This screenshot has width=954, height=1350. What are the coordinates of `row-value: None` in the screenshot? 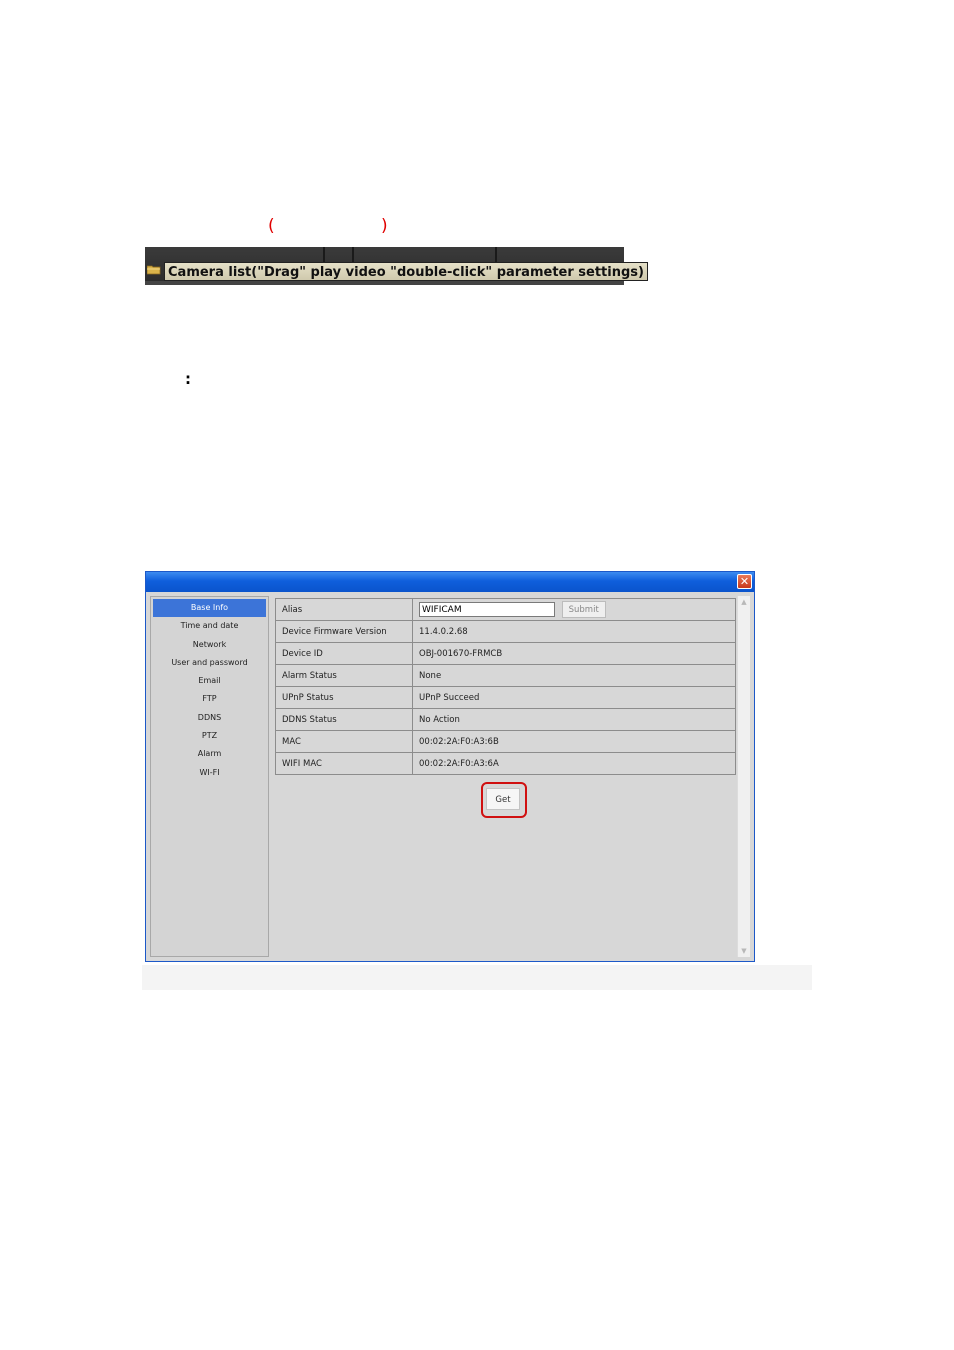 It's located at (574, 675).